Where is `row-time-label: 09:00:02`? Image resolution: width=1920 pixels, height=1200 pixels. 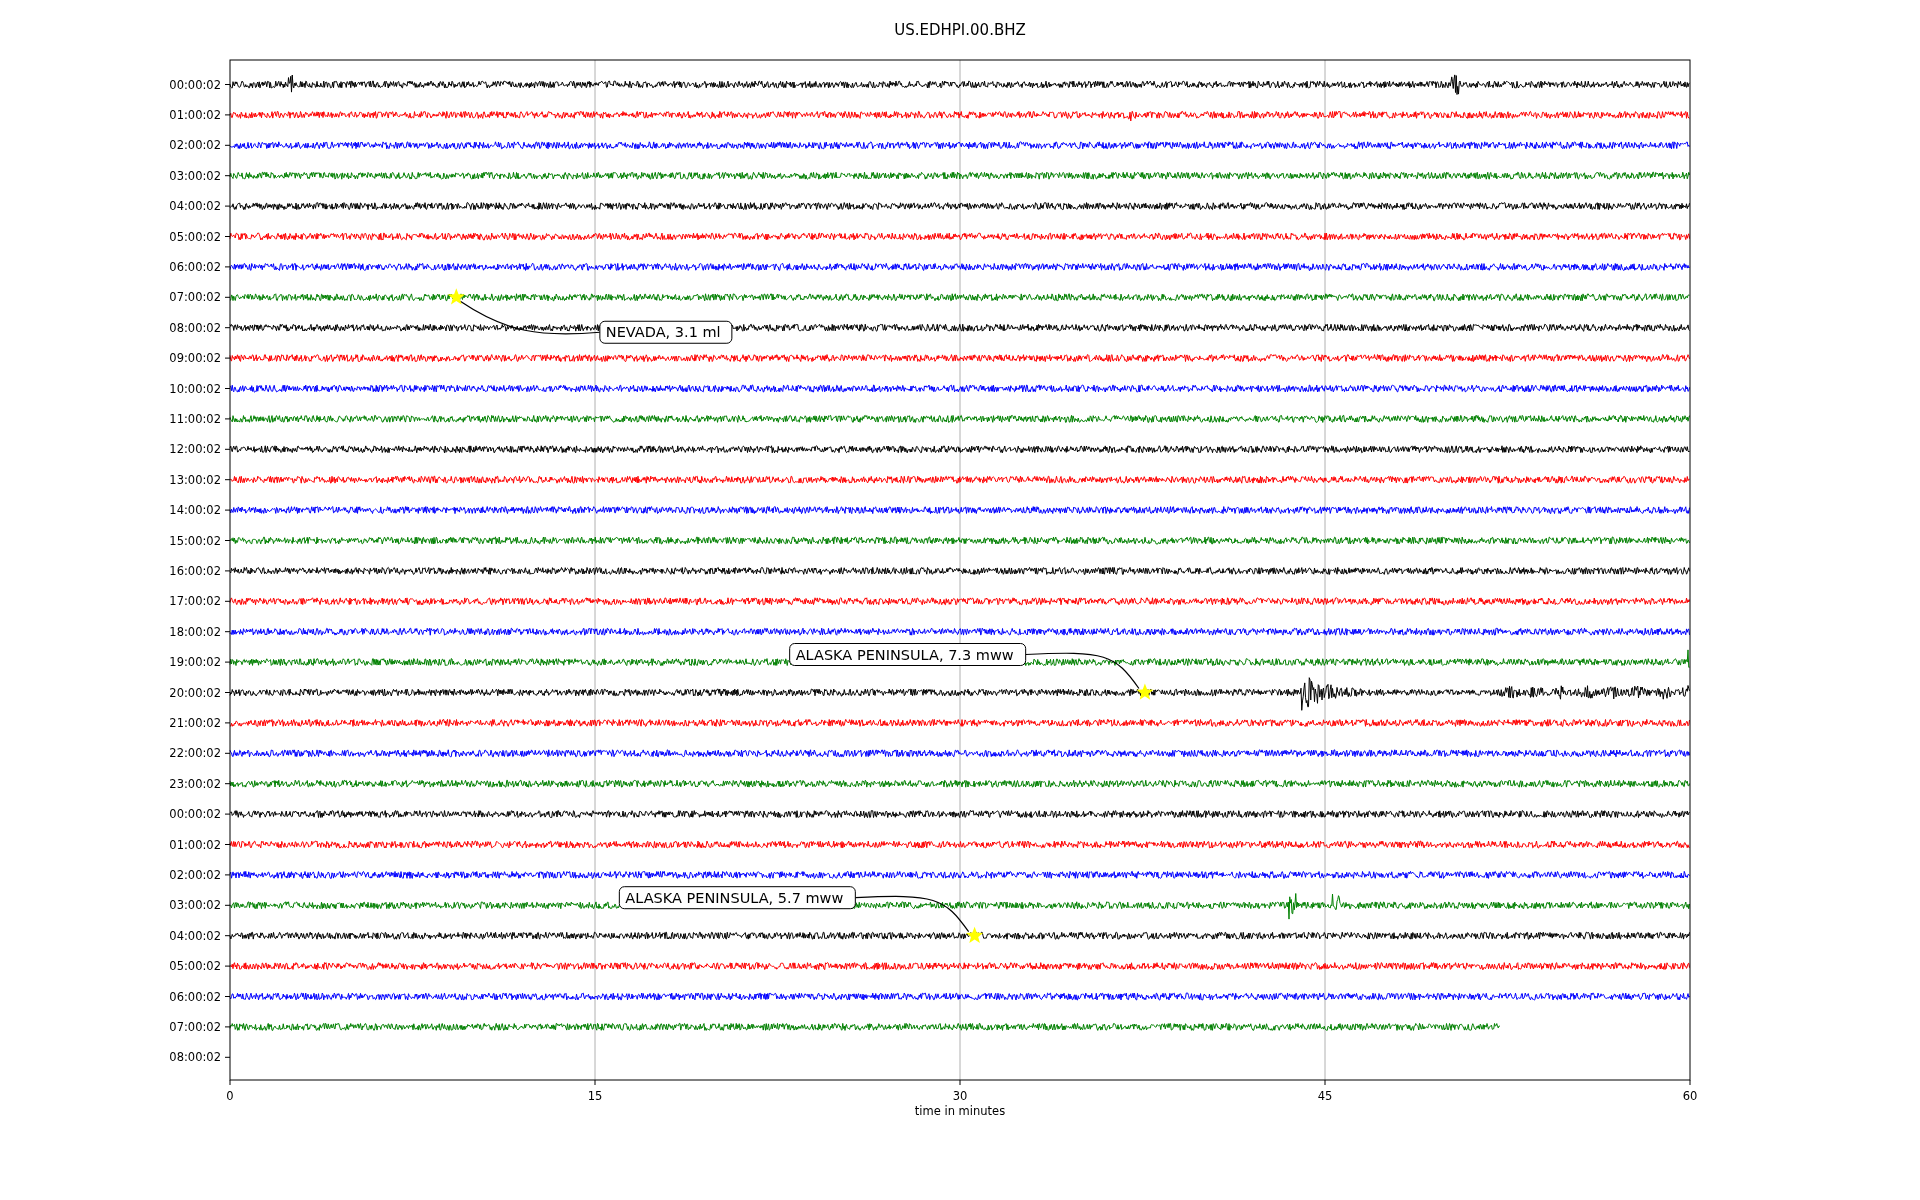 row-time-label: 09:00:02 is located at coordinates (195, 358).